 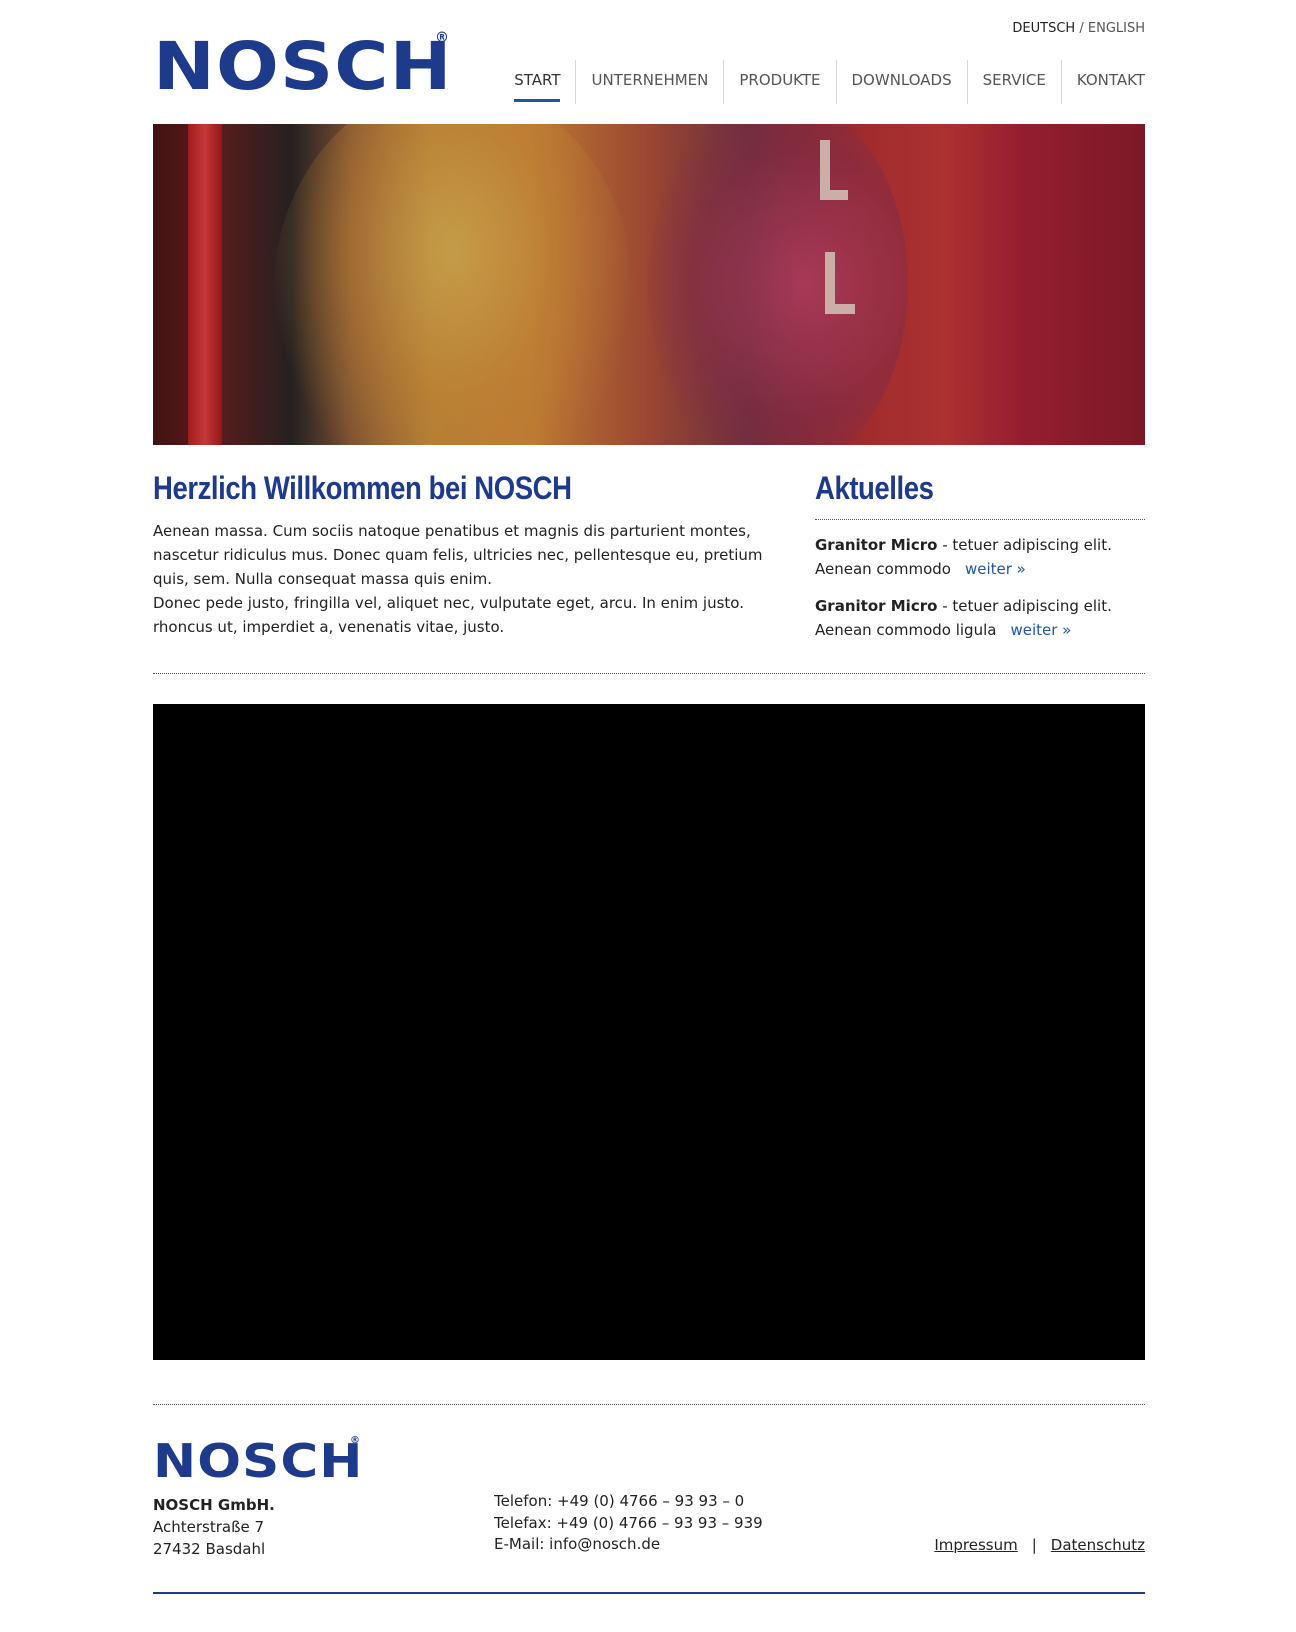 What do you see at coordinates (1043, 28) in the screenshot?
I see `lang-deutsch-link: DEUTSCH` at bounding box center [1043, 28].